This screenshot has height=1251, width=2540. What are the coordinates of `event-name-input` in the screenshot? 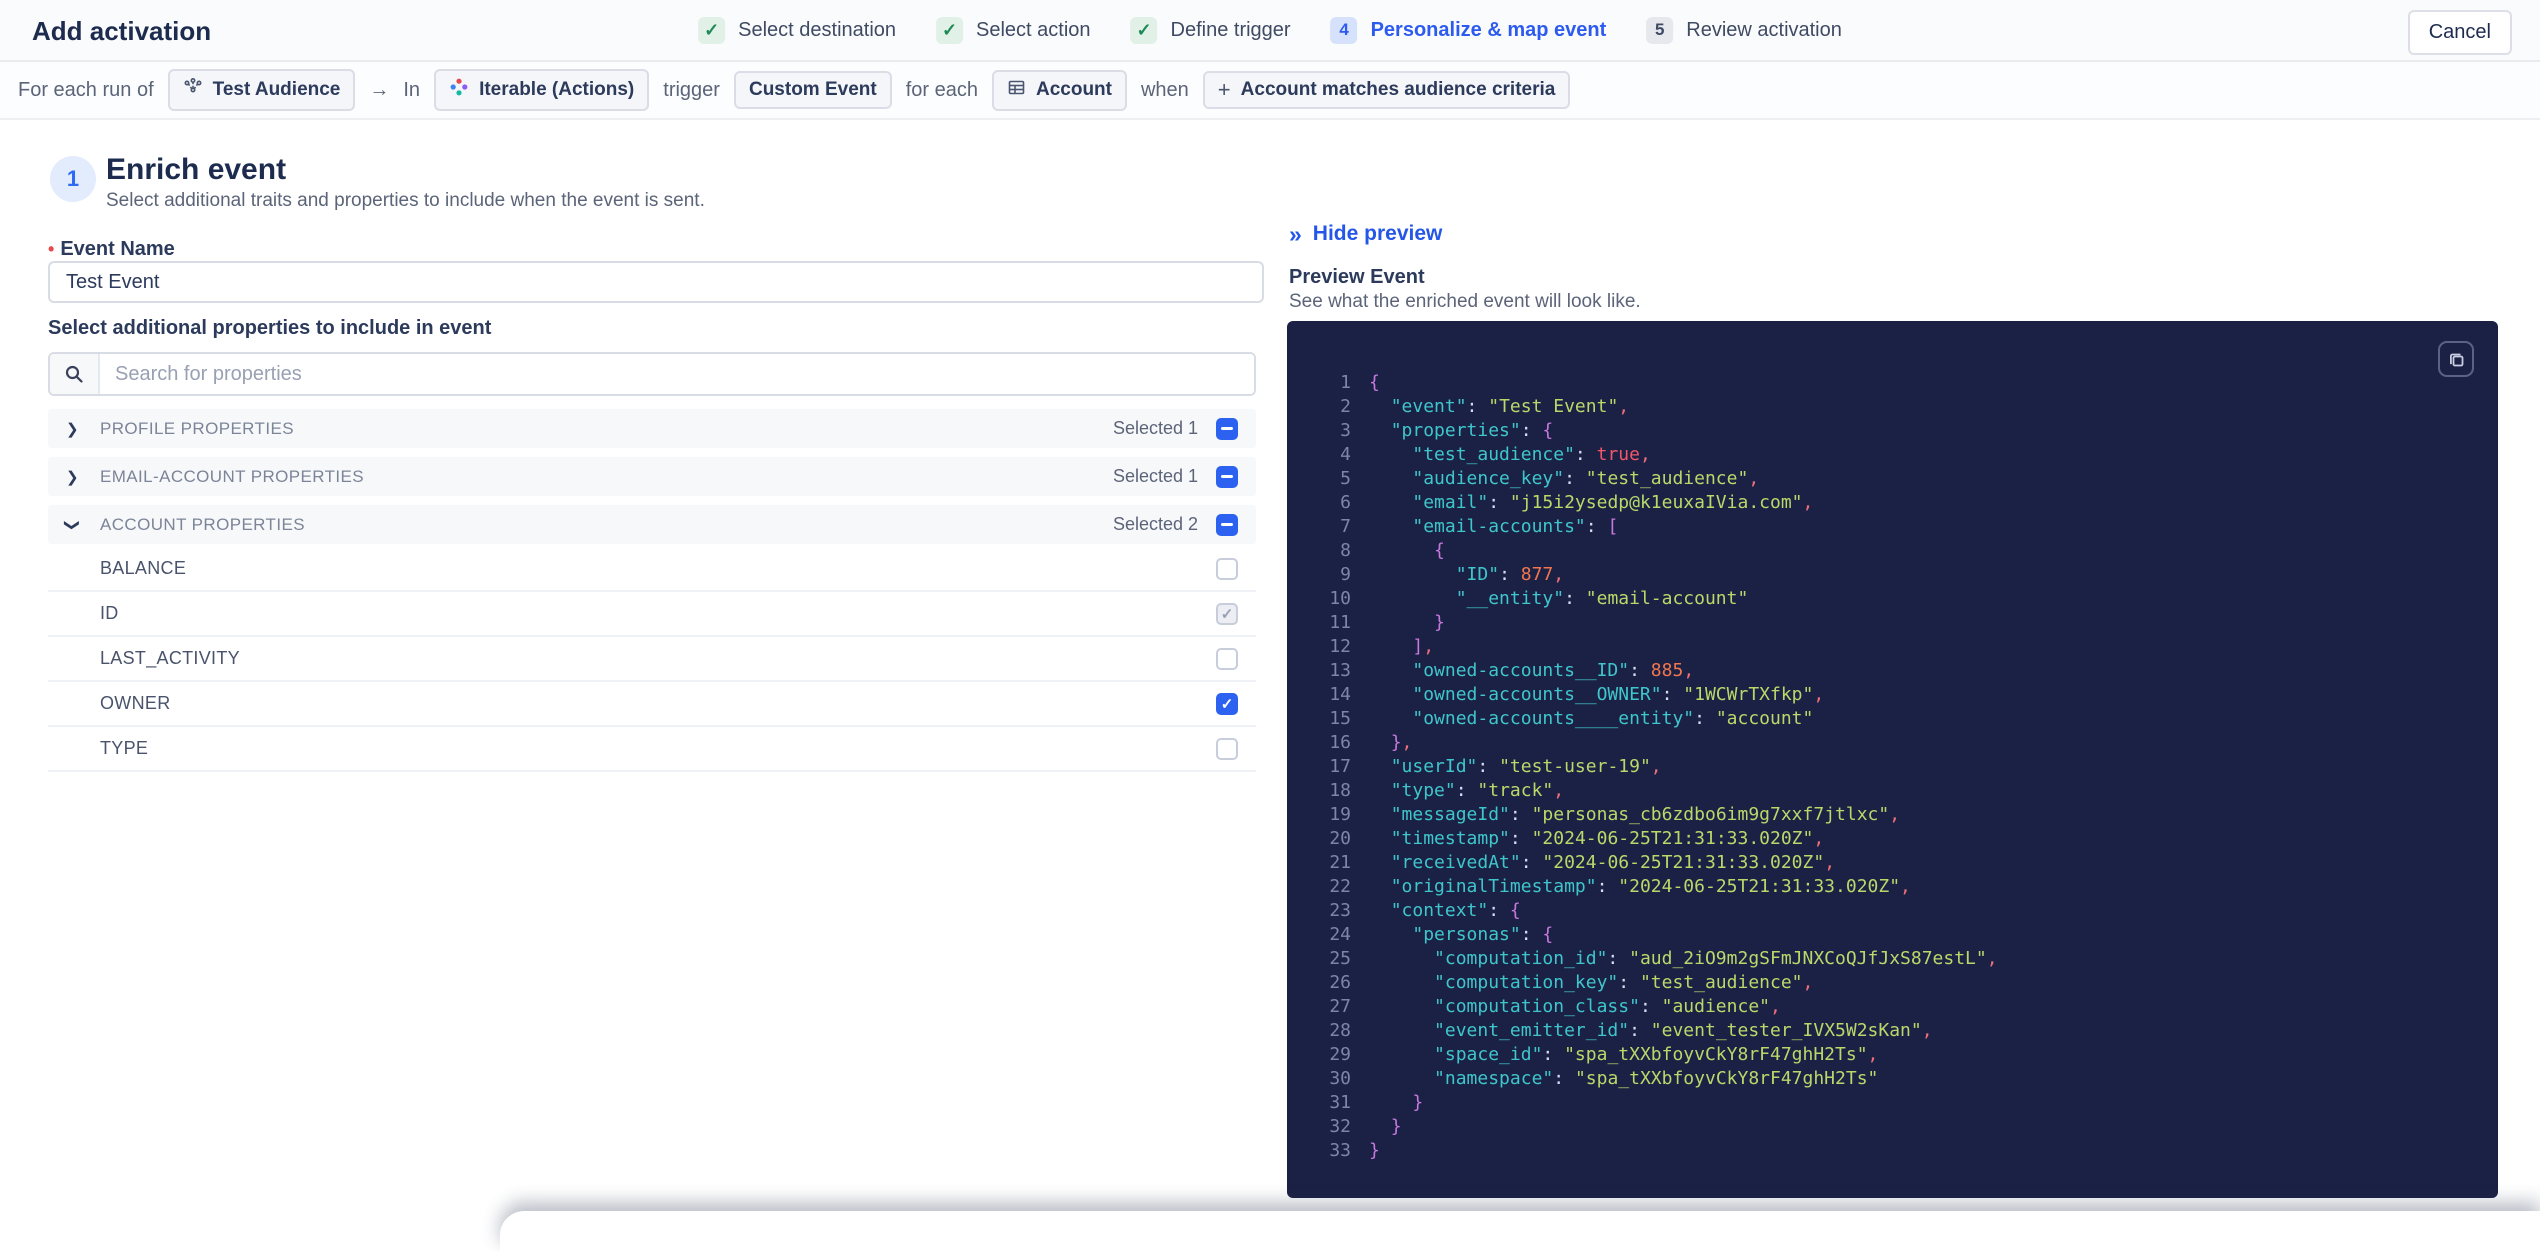 It's located at (656, 282).